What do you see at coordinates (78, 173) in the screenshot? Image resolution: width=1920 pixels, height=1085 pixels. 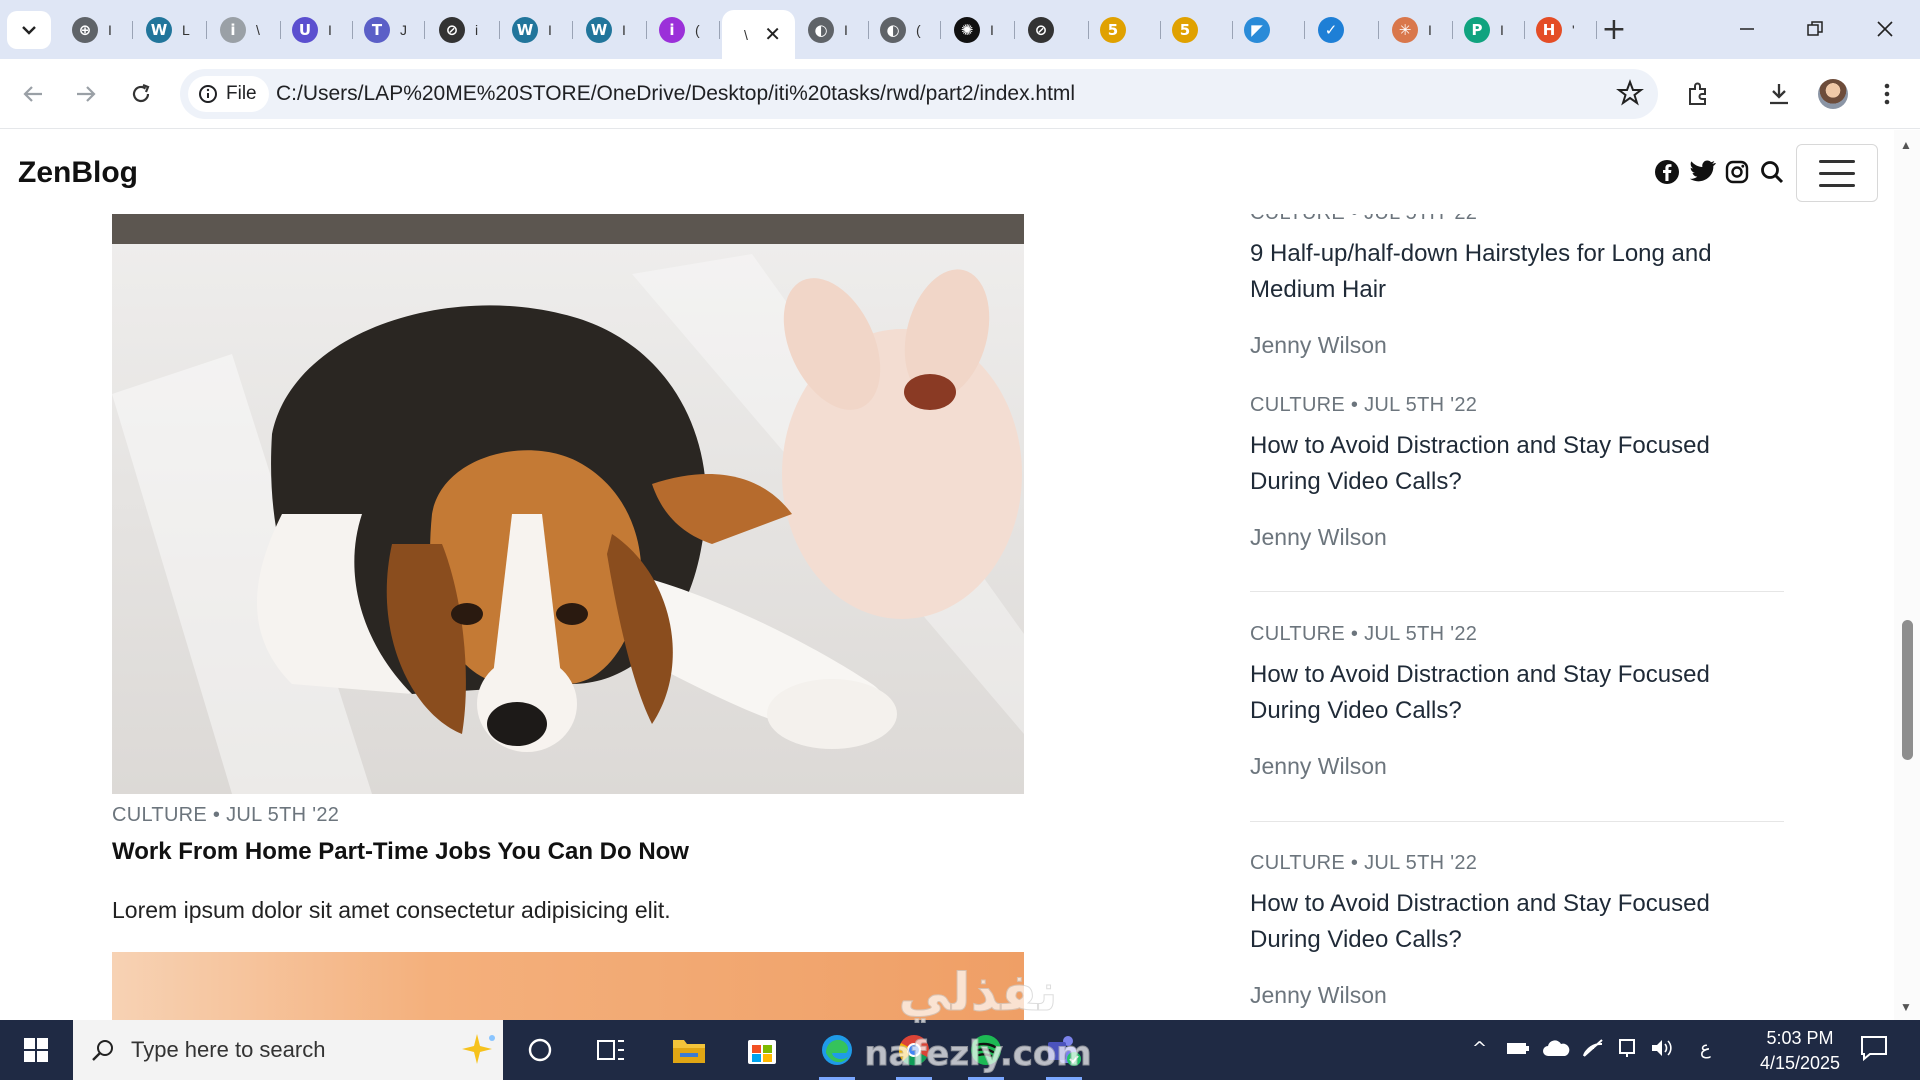 I see `site-brand: ZenBlog` at bounding box center [78, 173].